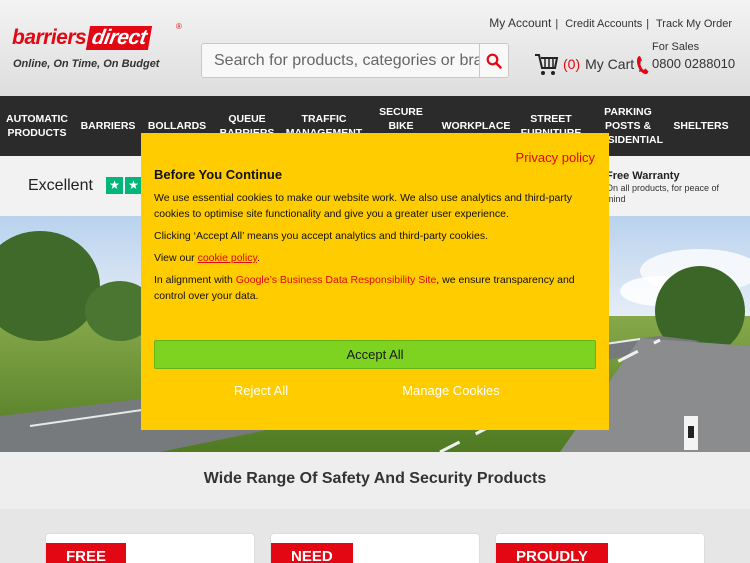 The height and width of the screenshot is (563, 750). What do you see at coordinates (37, 126) in the screenshot?
I see `nav-item-automatic-products: AUTOMATIC PRODUCTS` at bounding box center [37, 126].